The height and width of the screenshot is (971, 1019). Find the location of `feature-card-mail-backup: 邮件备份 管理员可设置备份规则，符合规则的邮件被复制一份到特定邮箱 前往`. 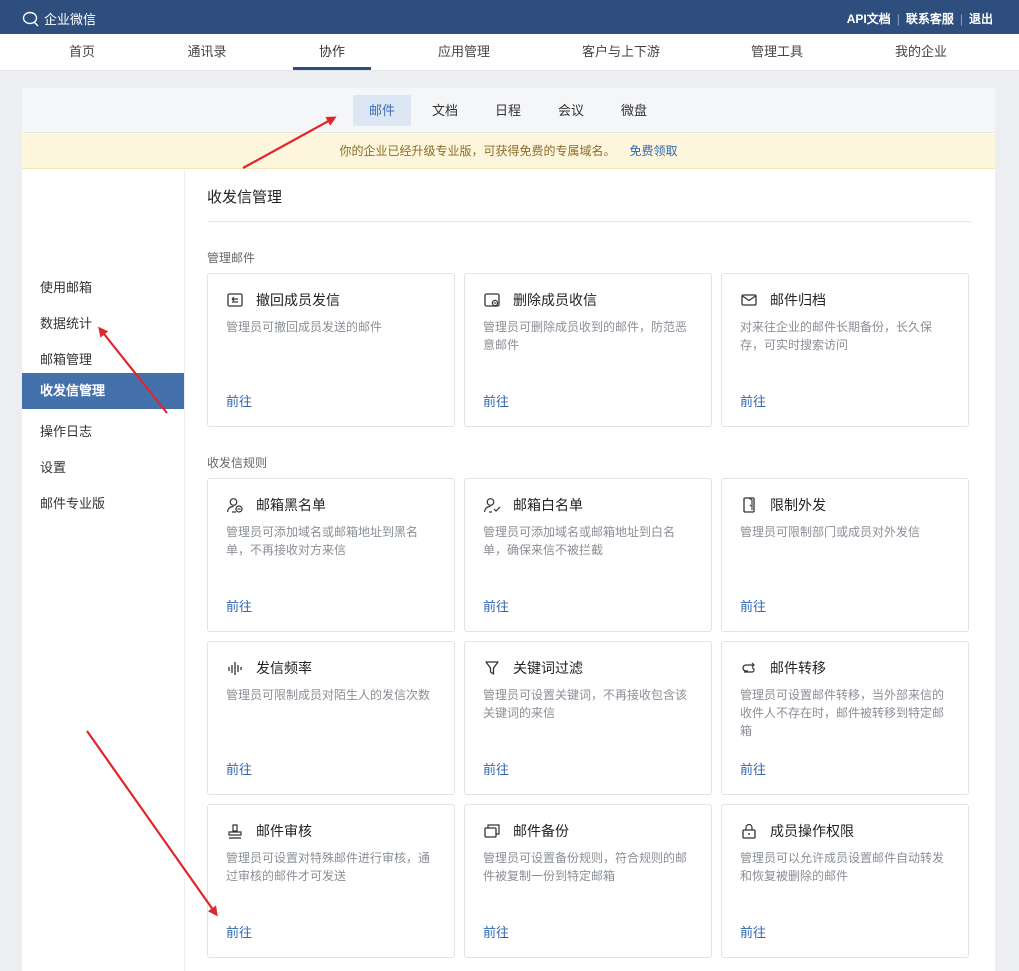

feature-card-mail-backup: 邮件备份 管理员可设置备份规则，符合规则的邮件被复制一份到特定邮箱 前往 is located at coordinates (588, 881).